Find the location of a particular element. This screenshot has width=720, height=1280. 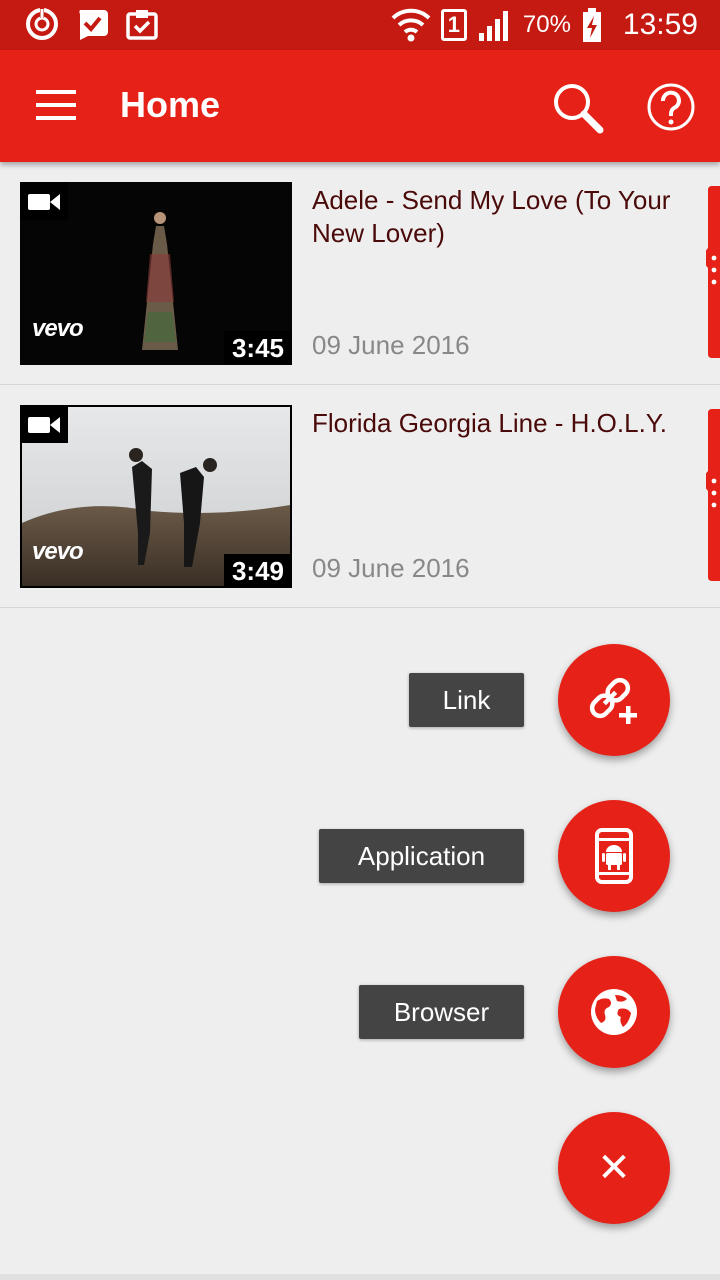

signal-icon is located at coordinates (493, 26).